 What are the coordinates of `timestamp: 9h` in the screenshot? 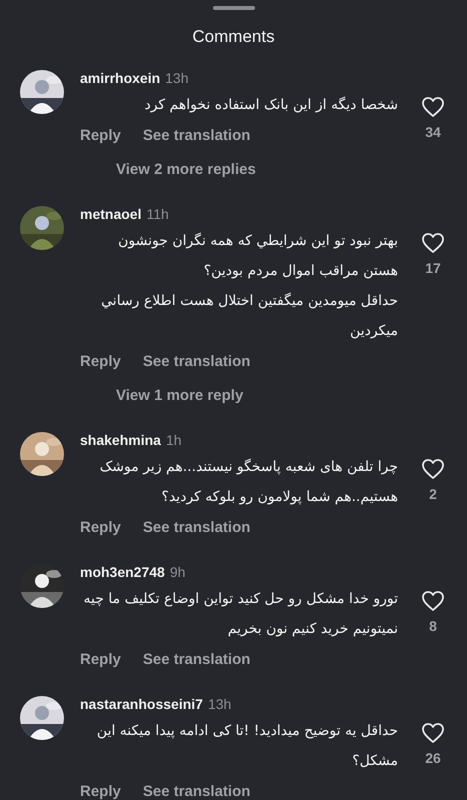 It's located at (178, 572).